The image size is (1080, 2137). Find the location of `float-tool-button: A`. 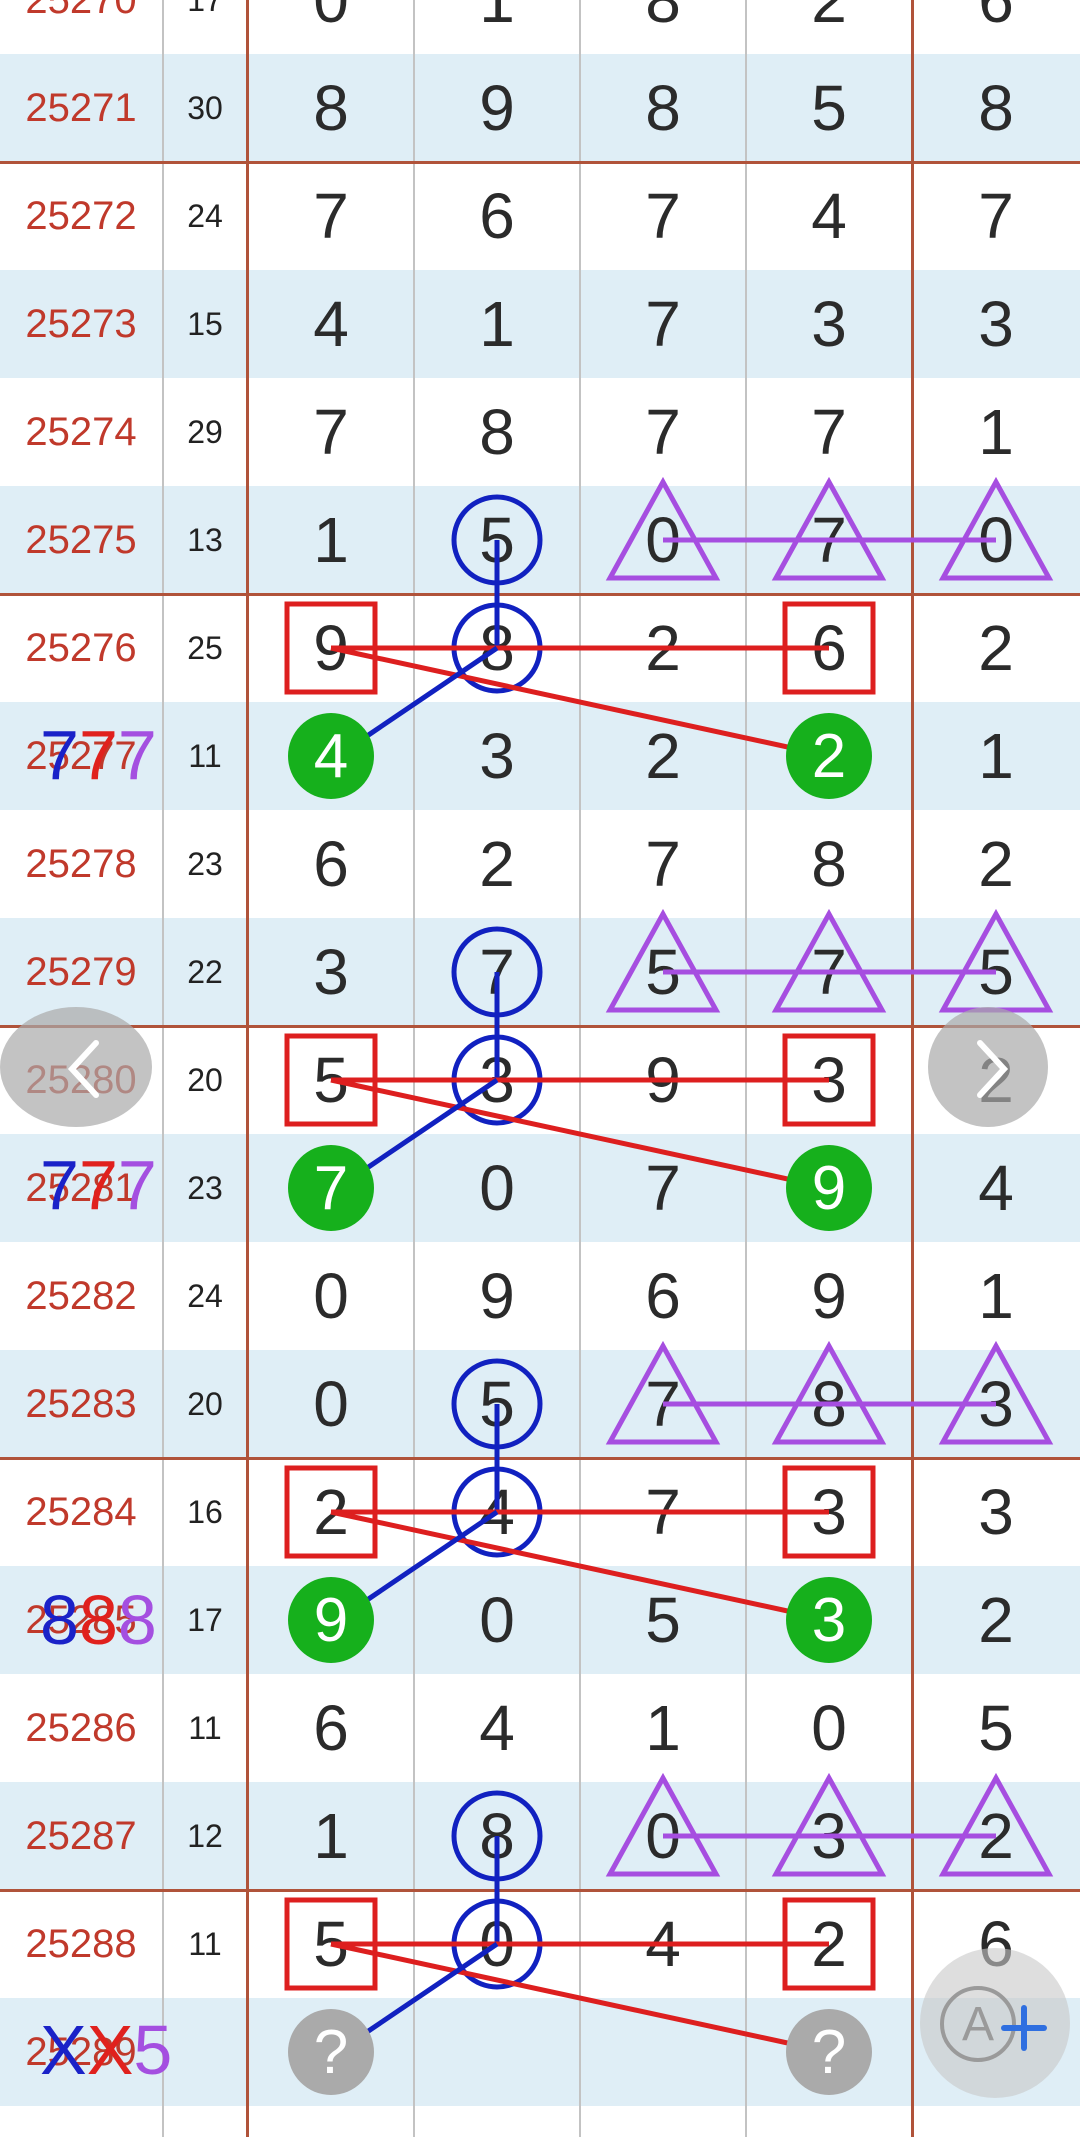

float-tool-button: A is located at coordinates (995, 2023).